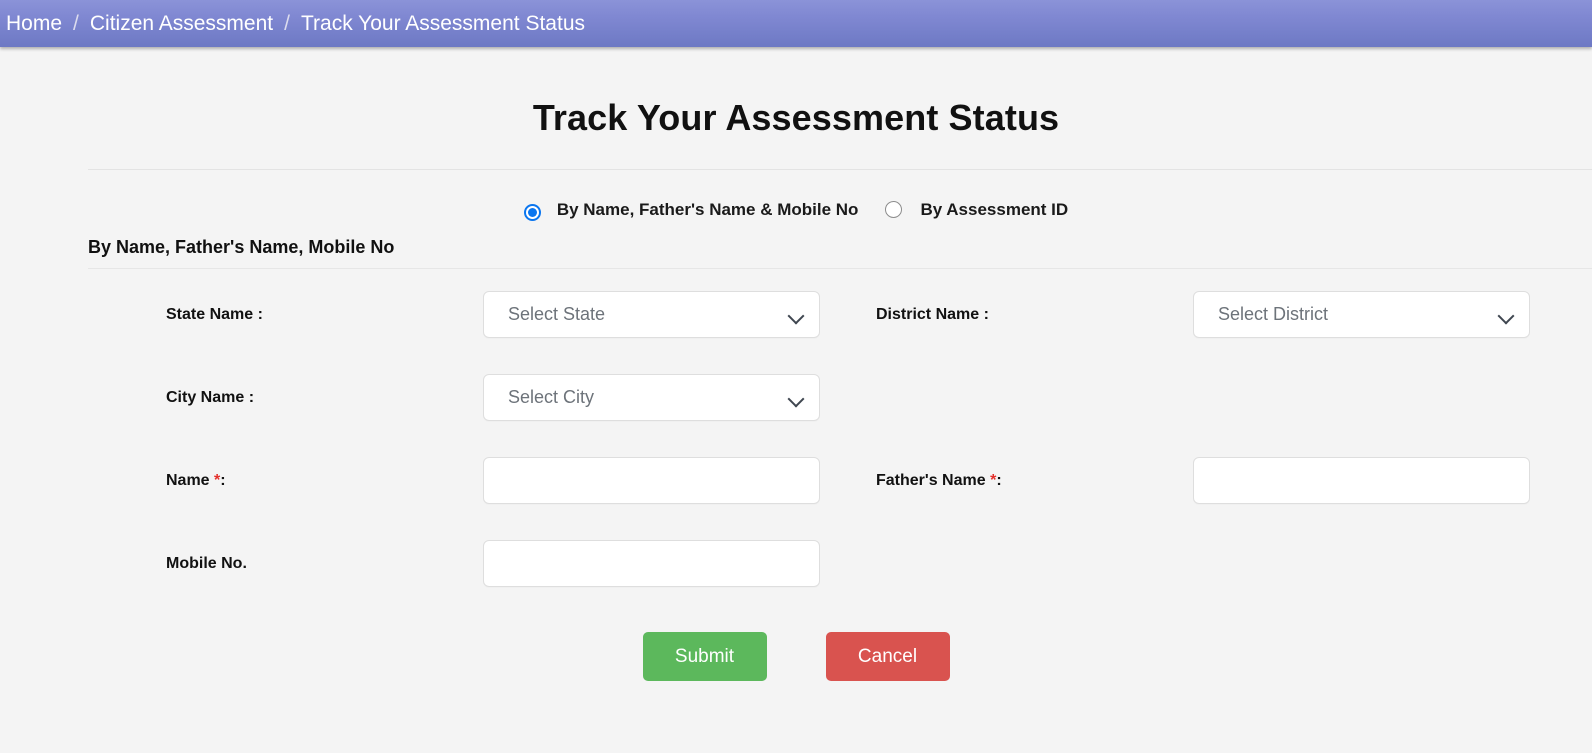  I want to click on cancel-button: Cancel, so click(887, 656).